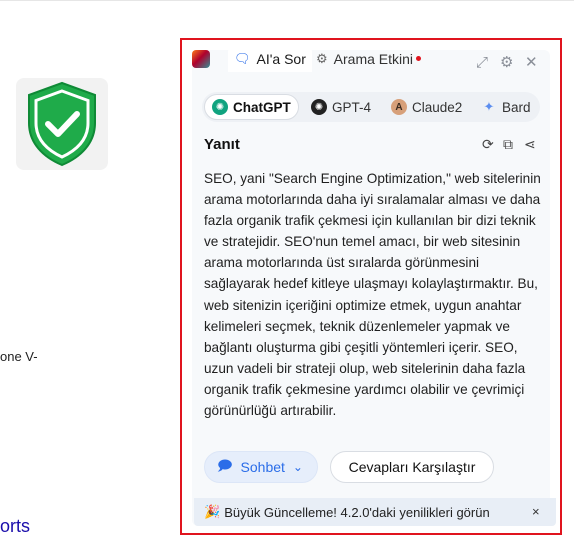  What do you see at coordinates (508, 144) in the screenshot?
I see `copy-icon: ⧉` at bounding box center [508, 144].